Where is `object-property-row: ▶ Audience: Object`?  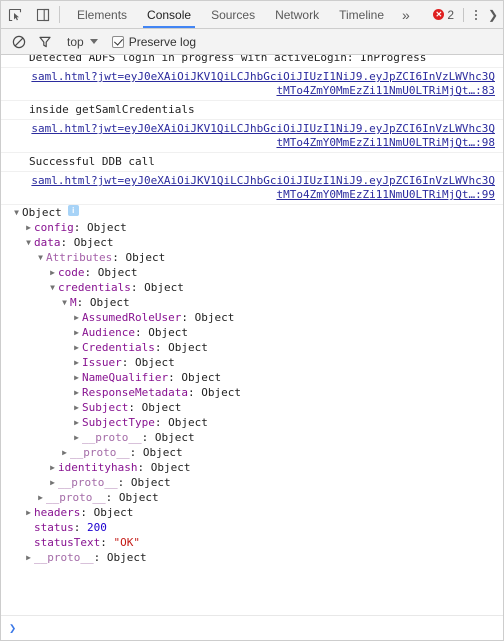 object-property-row: ▶ Audience: Object is located at coordinates (253, 332).